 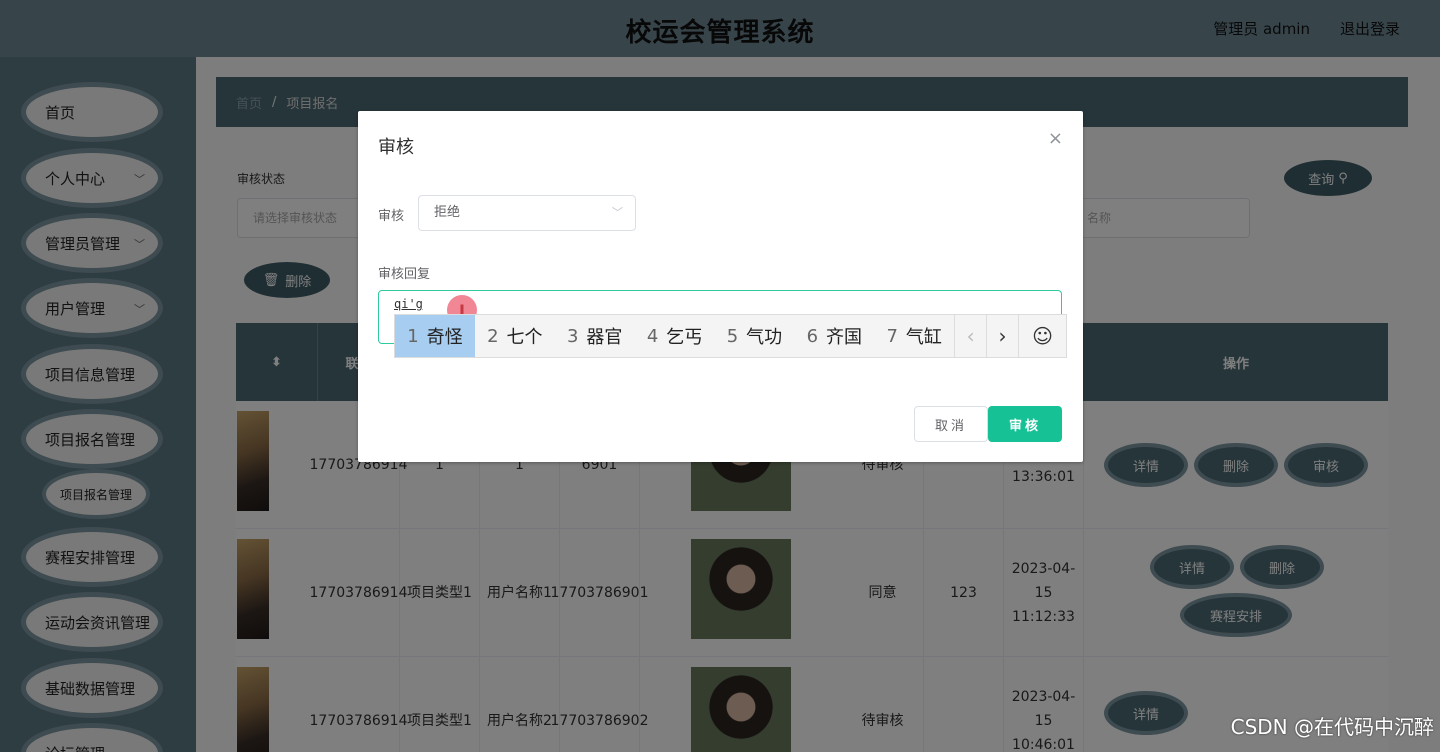 What do you see at coordinates (604, 337) in the screenshot?
I see `ime-candidate-text: 器官` at bounding box center [604, 337].